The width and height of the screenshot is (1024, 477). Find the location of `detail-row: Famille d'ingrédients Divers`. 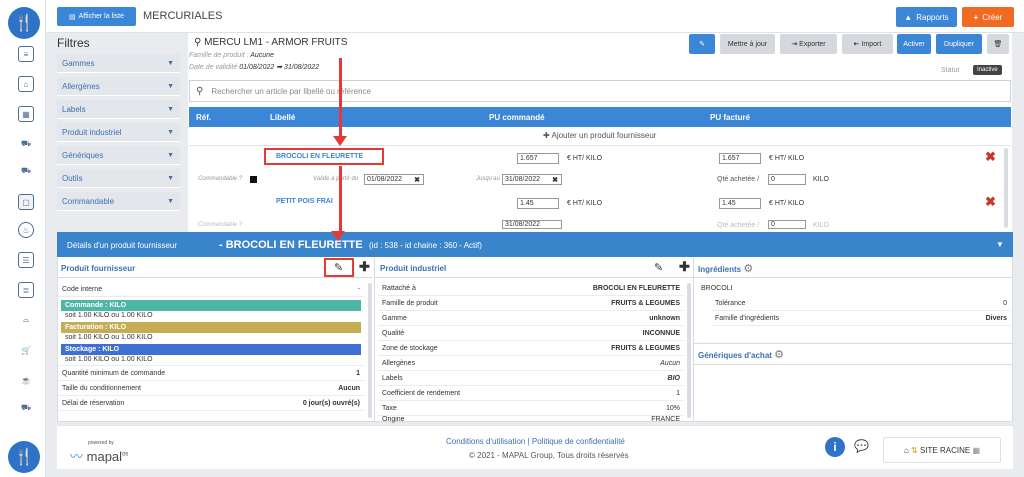

detail-row: Famille d'ingrédients Divers is located at coordinates (861, 318).